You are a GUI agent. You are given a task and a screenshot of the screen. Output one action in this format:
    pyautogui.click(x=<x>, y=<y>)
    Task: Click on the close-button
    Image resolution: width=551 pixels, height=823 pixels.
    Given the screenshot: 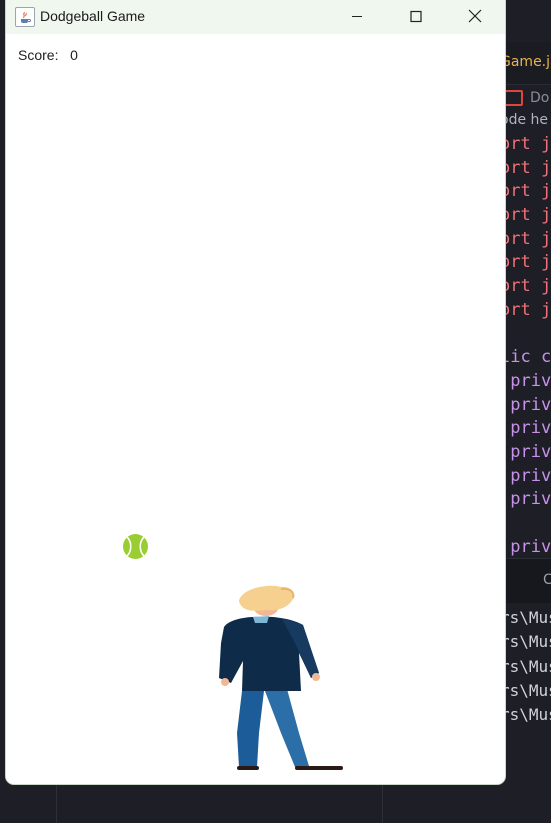 What is the action you would take?
    pyautogui.click(x=475, y=17)
    